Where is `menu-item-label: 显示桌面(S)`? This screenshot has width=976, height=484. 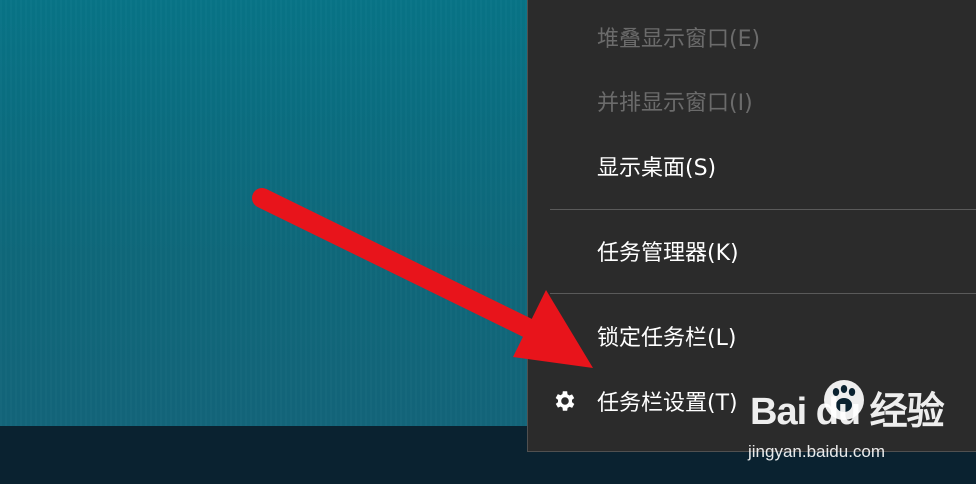 menu-item-label: 显示桌面(S) is located at coordinates (657, 168).